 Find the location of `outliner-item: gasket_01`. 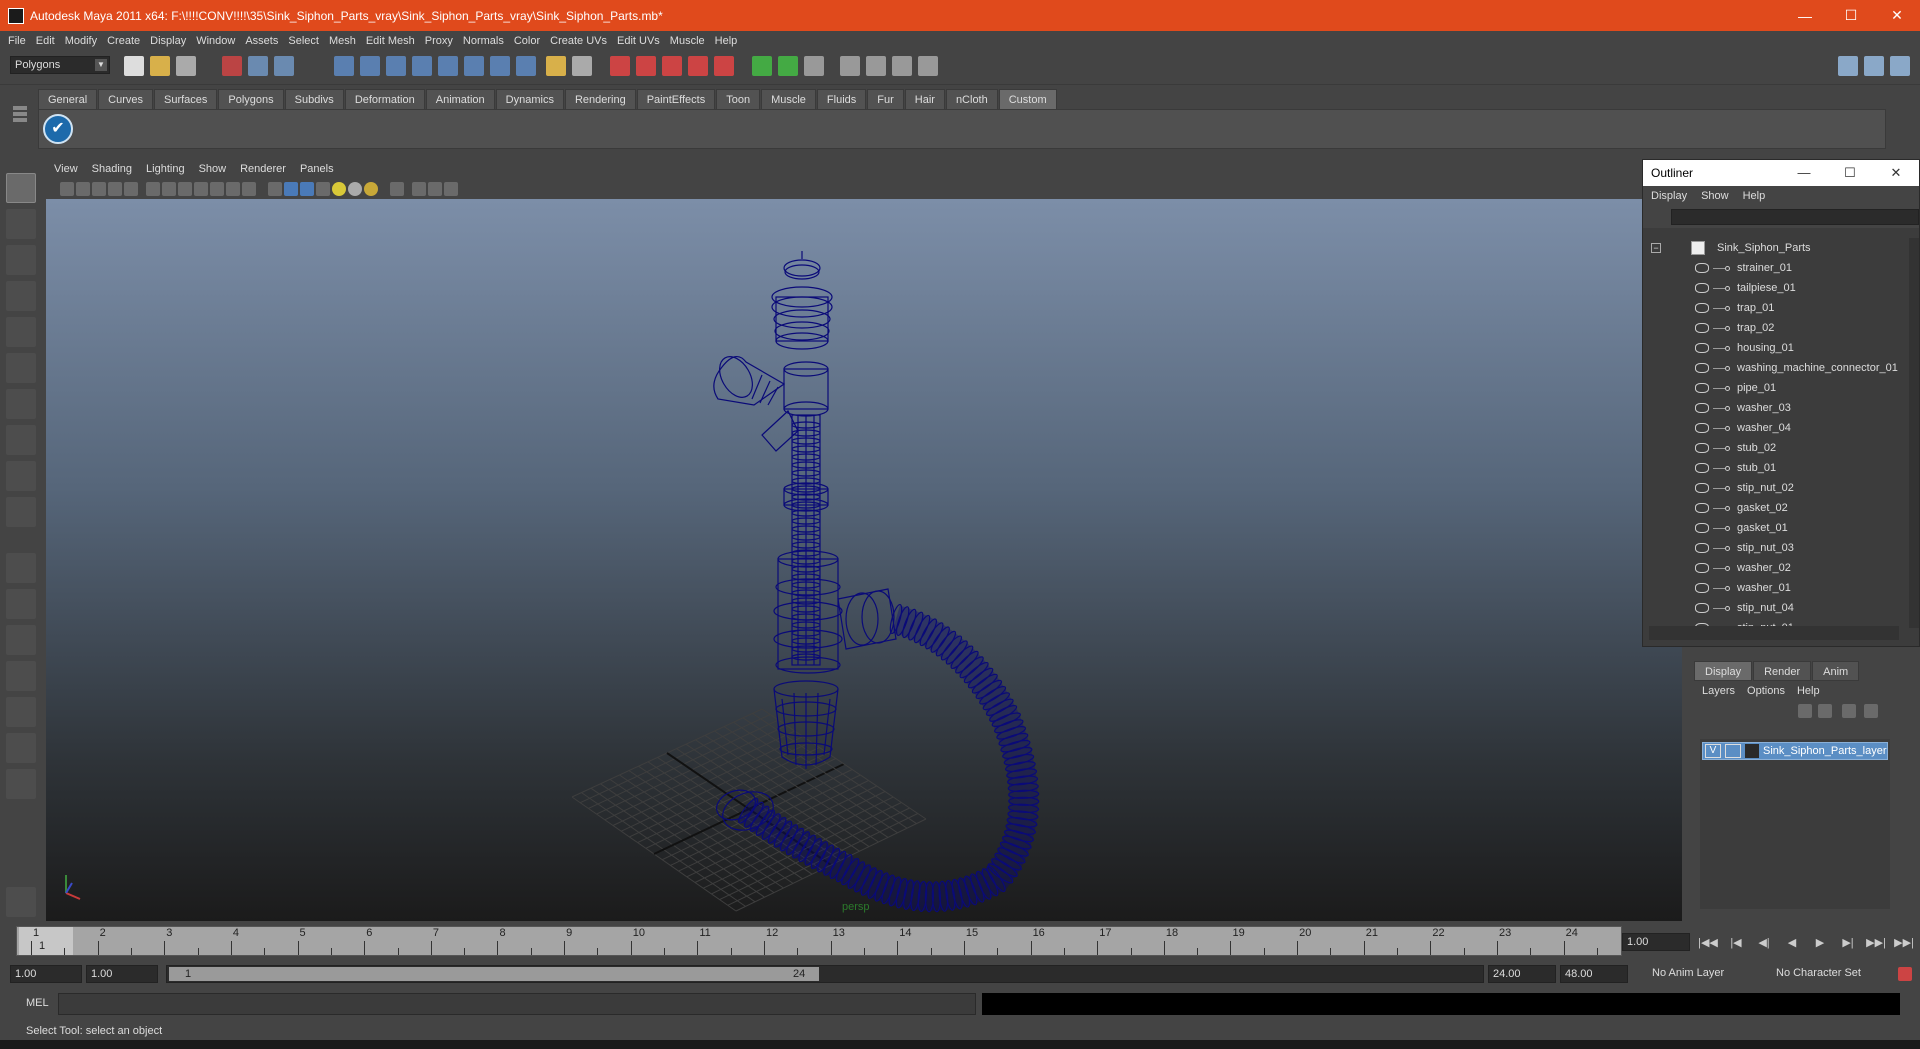

outliner-item: gasket_01 is located at coordinates (1777, 528).